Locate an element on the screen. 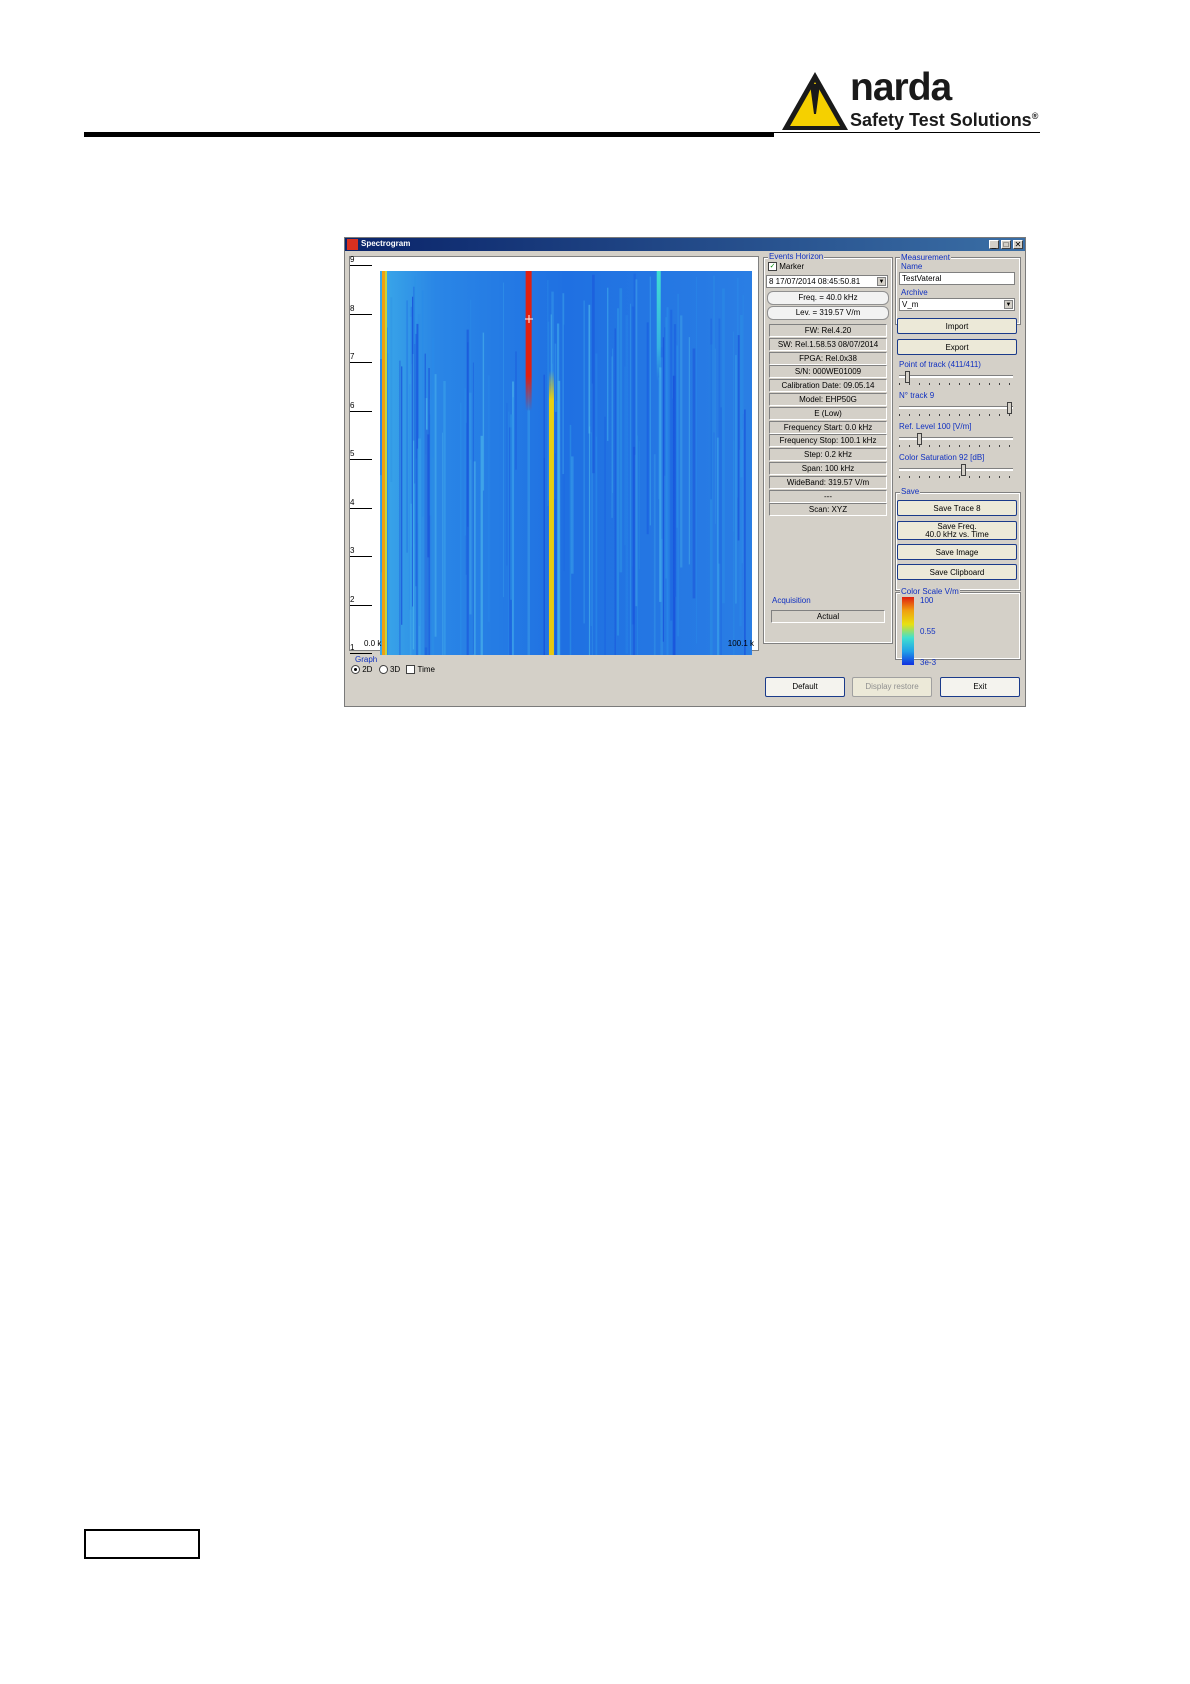 The width and height of the screenshot is (1190, 1684). default-button: Default is located at coordinates (805, 687).